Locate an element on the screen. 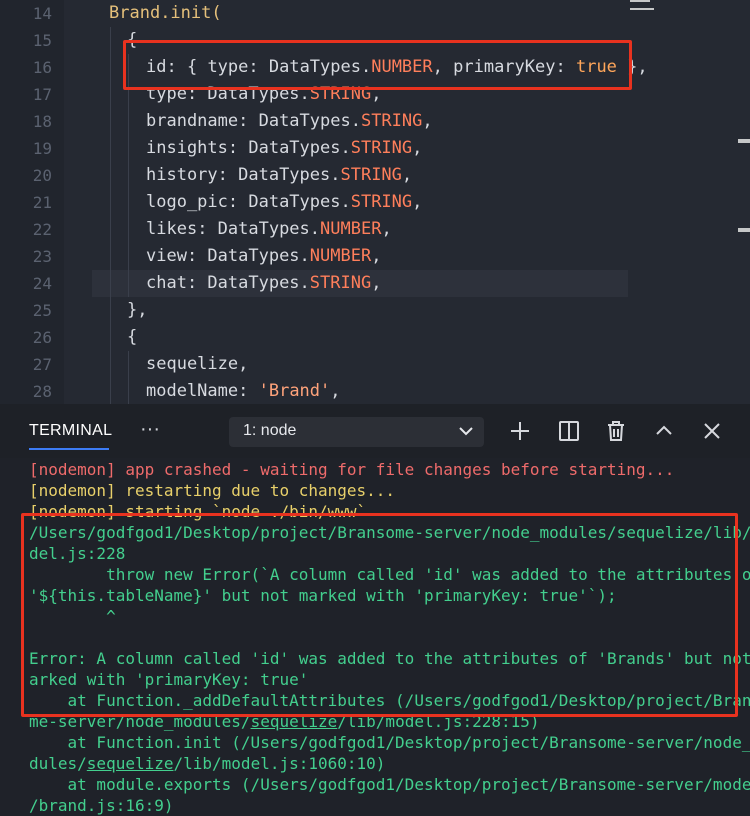  code-line: chat: DataTypes.STRING, is located at coordinates (263, 283).